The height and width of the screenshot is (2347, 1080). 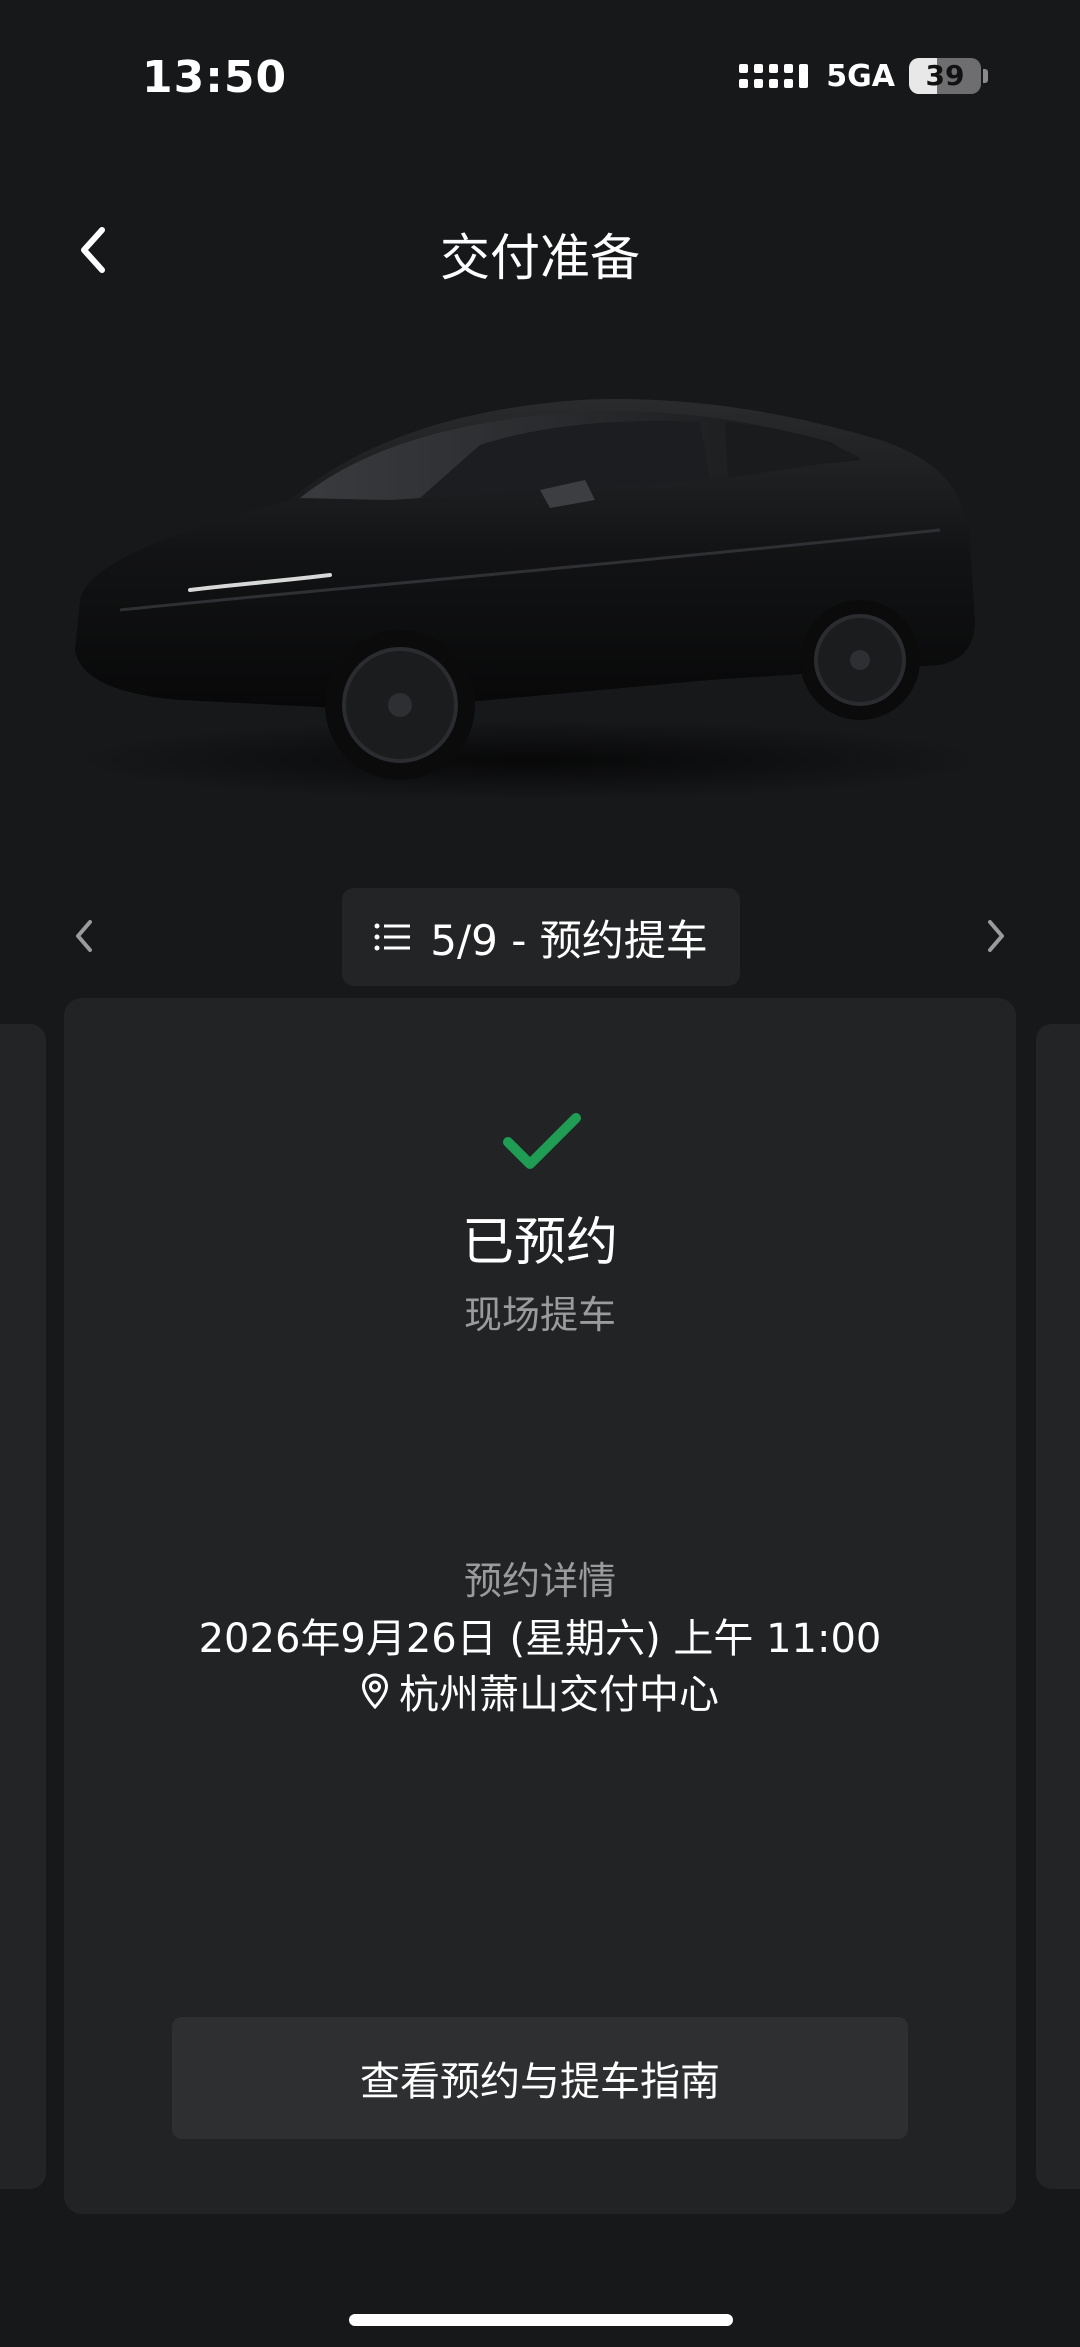 I want to click on signal-dots-icon, so click(x=774, y=76).